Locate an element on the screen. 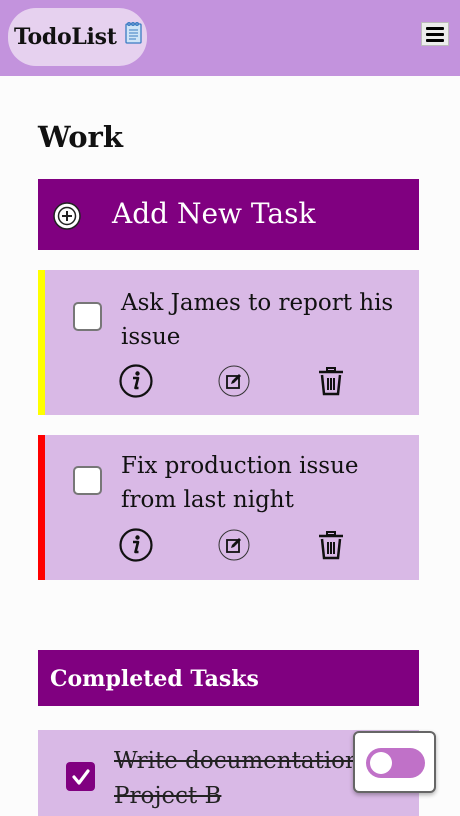 This screenshot has height=816, width=460. brand-logo: TodoList is located at coordinates (77, 37).